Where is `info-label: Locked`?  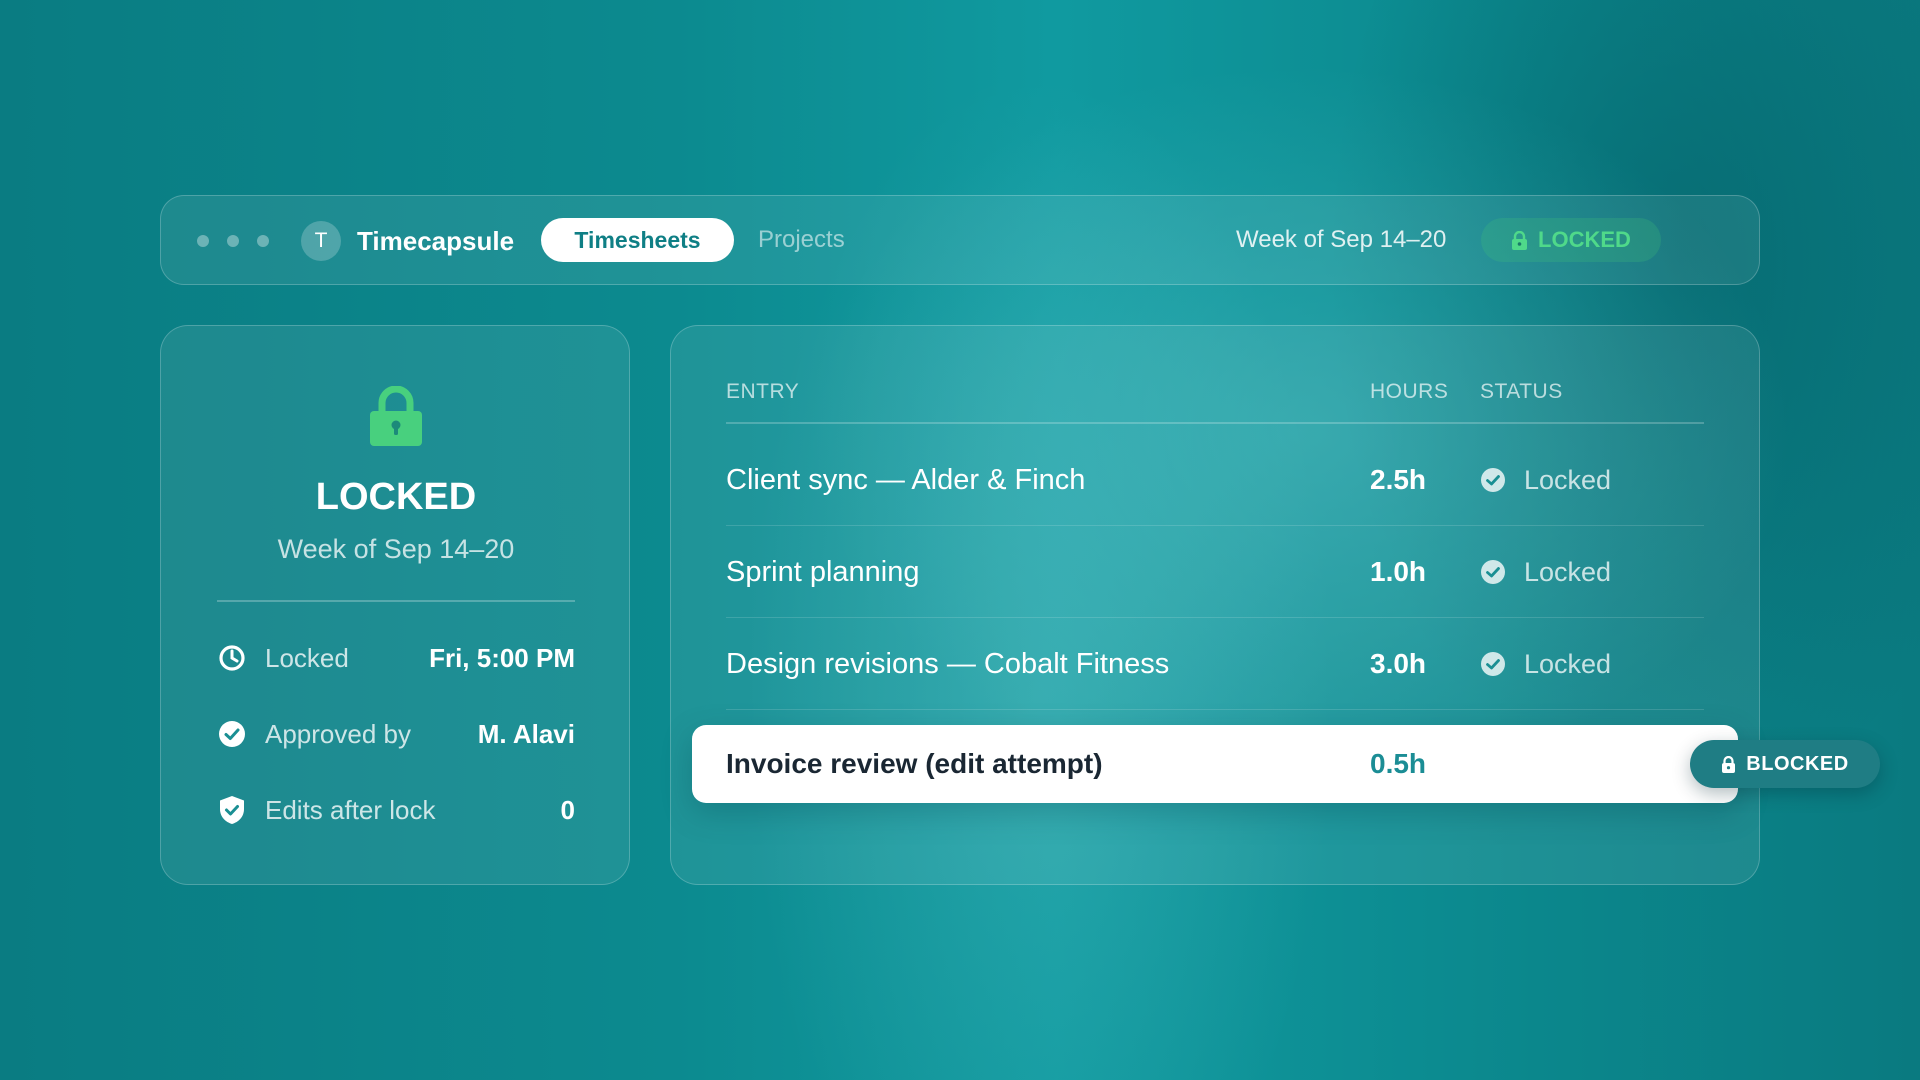
info-label: Locked is located at coordinates (307, 657).